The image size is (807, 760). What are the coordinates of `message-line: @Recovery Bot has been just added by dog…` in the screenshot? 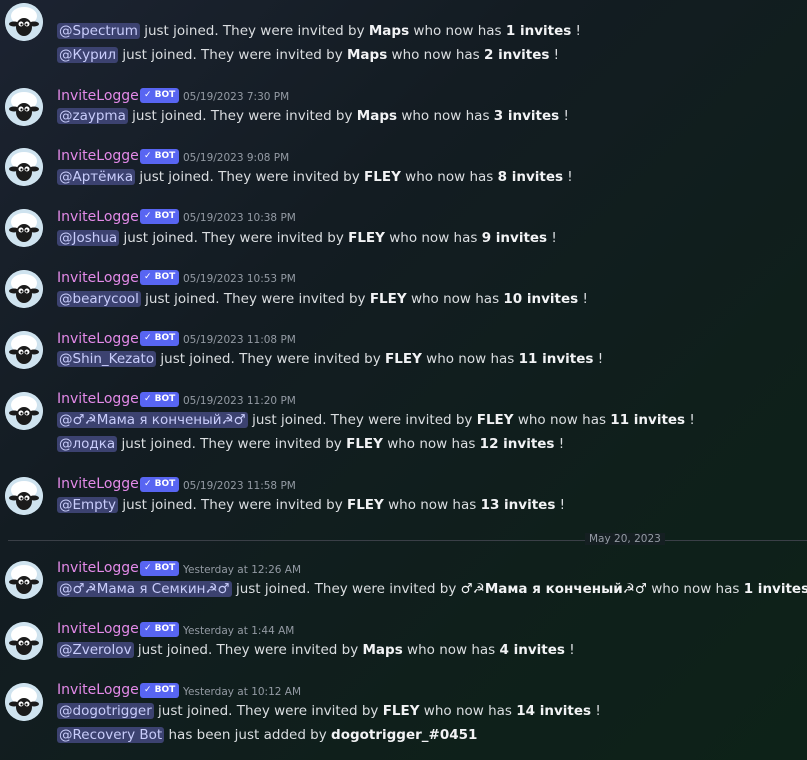 It's located at (267, 735).